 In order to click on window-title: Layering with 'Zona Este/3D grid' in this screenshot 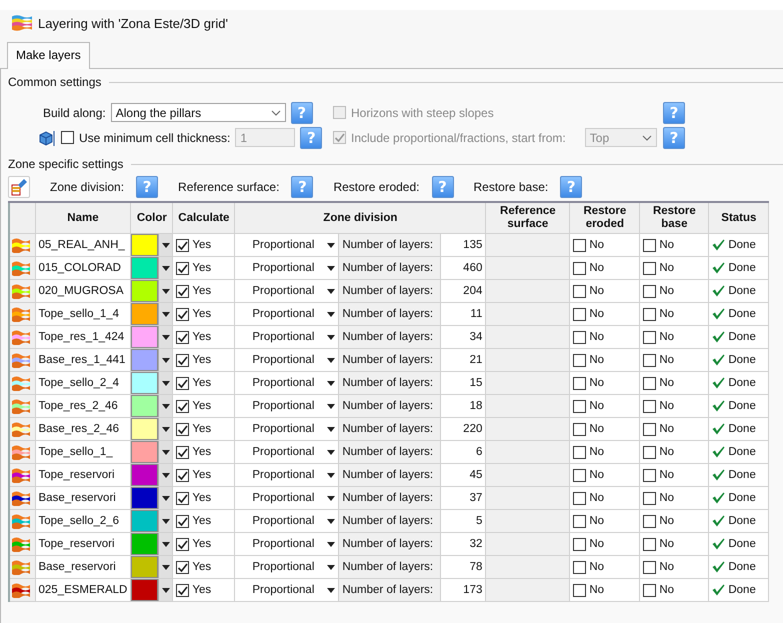, I will do `click(133, 23)`.